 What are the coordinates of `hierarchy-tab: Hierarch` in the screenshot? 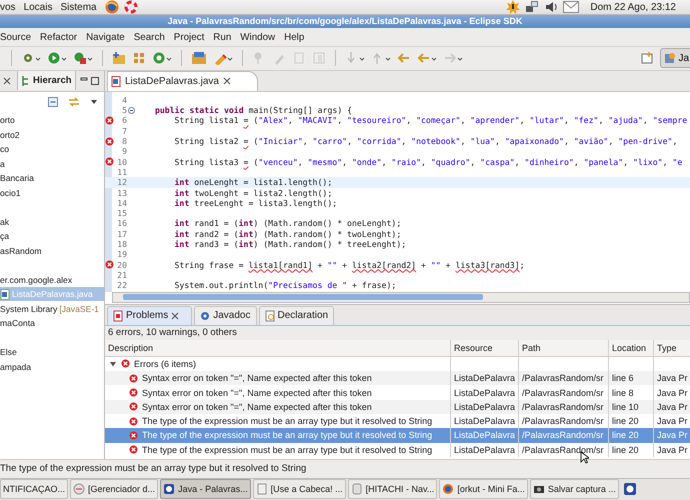 It's located at (46, 80).